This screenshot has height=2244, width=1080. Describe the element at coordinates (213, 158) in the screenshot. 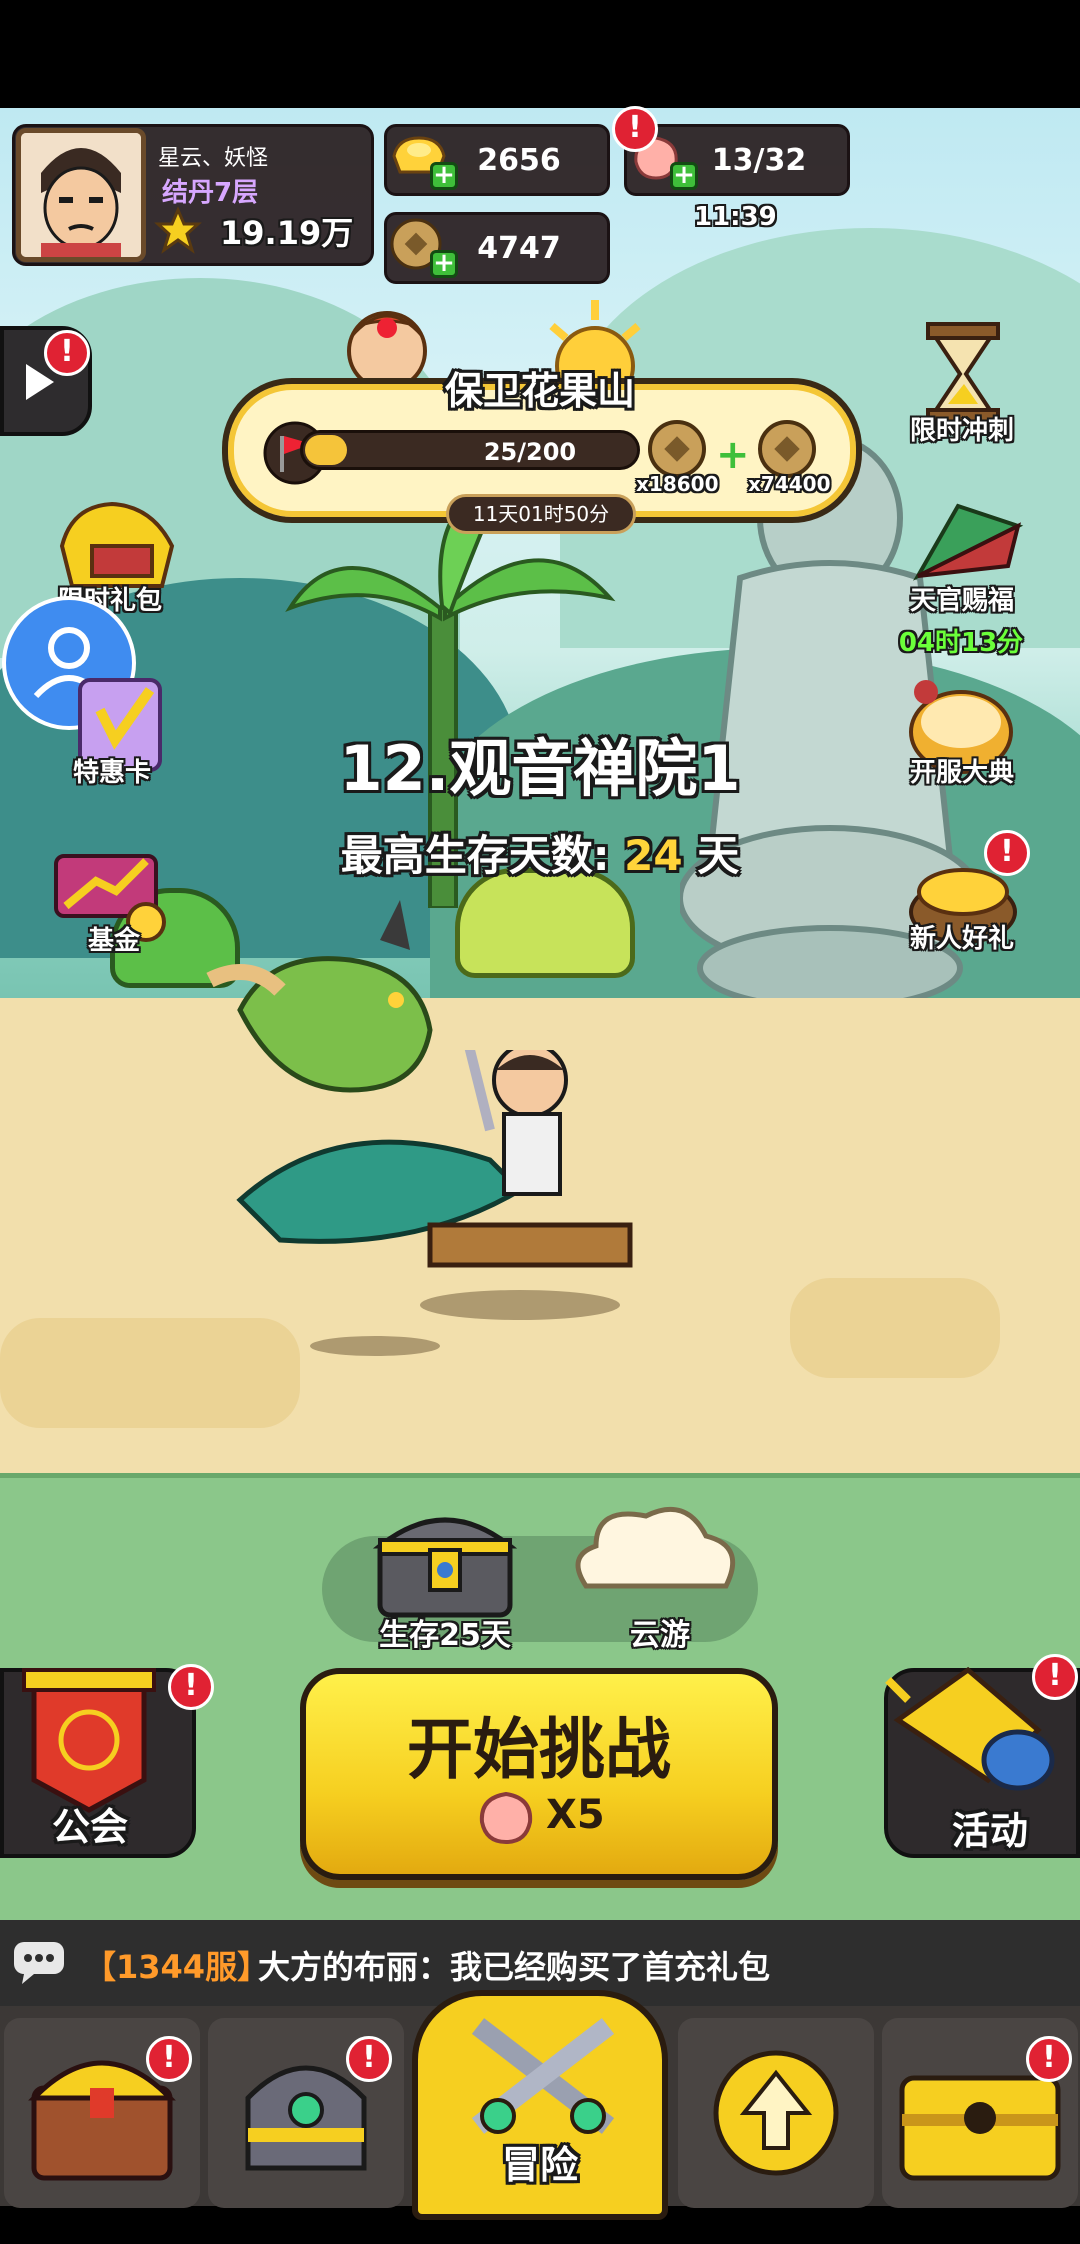

I see `player-name: 星云、妖怪` at that location.